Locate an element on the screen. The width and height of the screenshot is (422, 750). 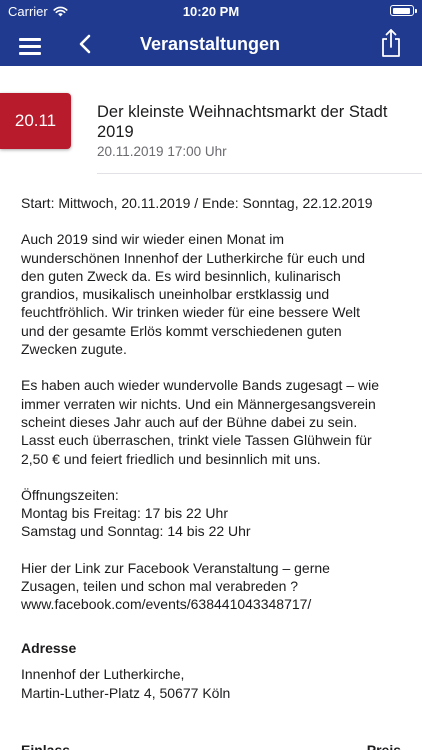
top-bar: Carrier 10:20 PM Veranstaltungen is located at coordinates (211, 33).